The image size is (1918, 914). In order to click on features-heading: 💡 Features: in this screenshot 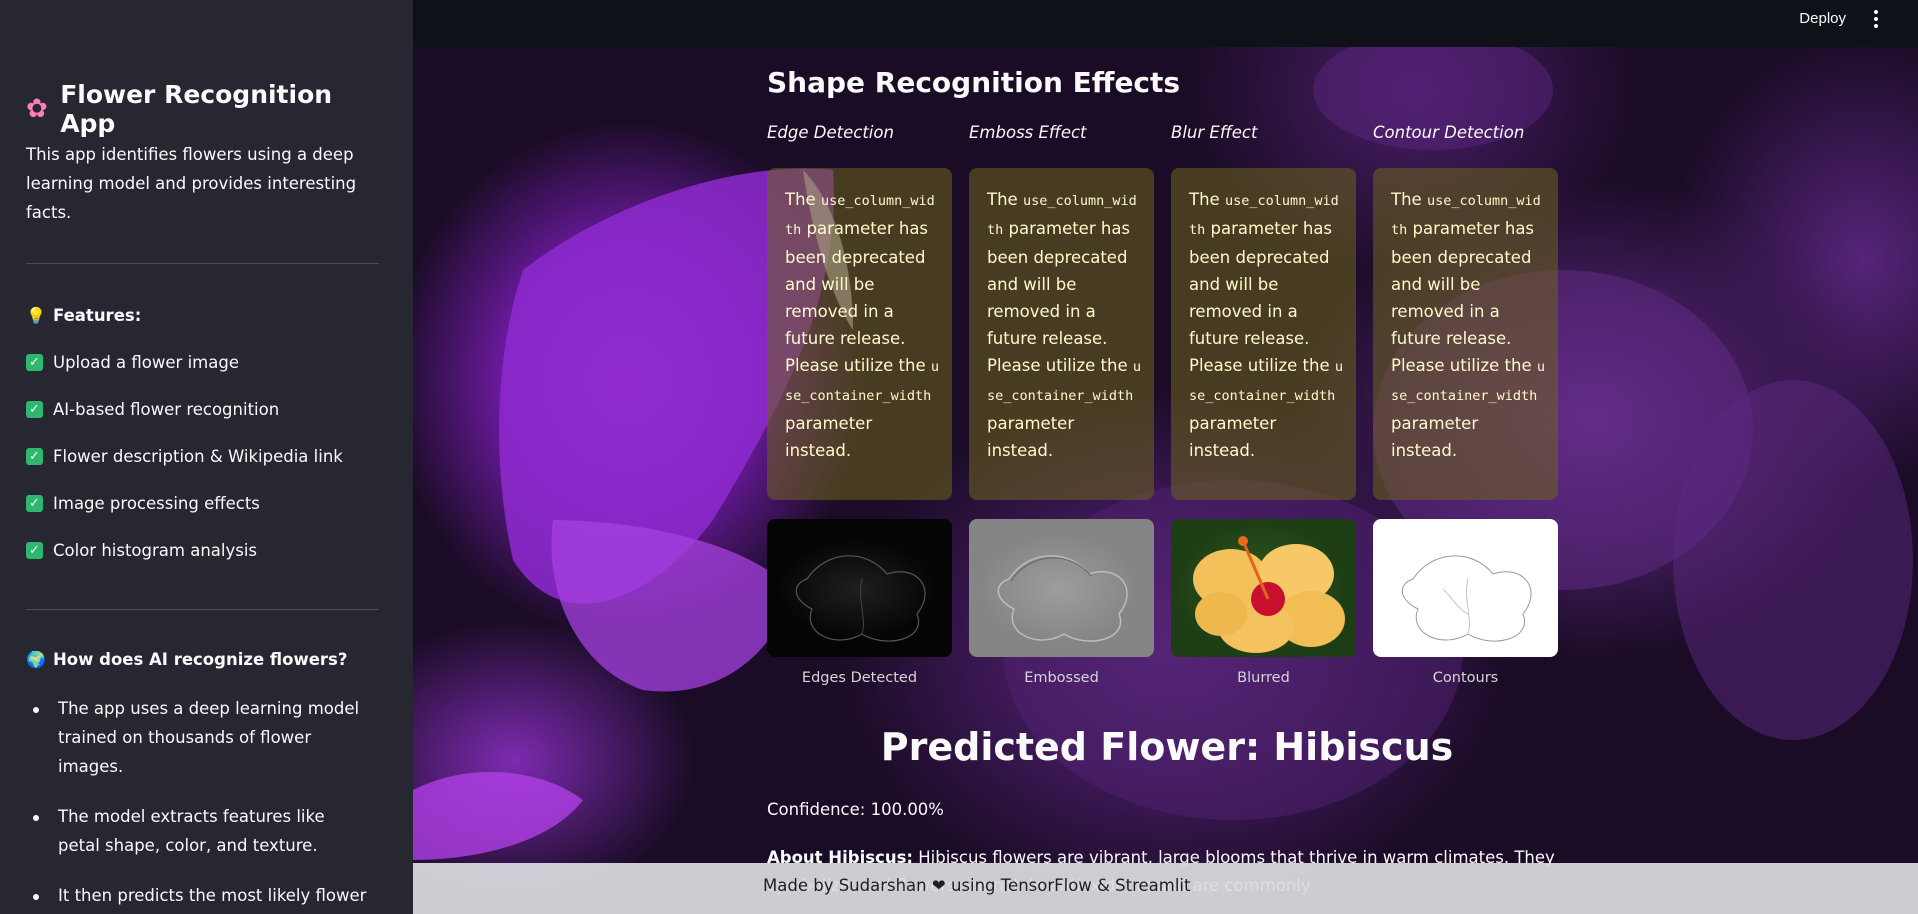, I will do `click(202, 315)`.